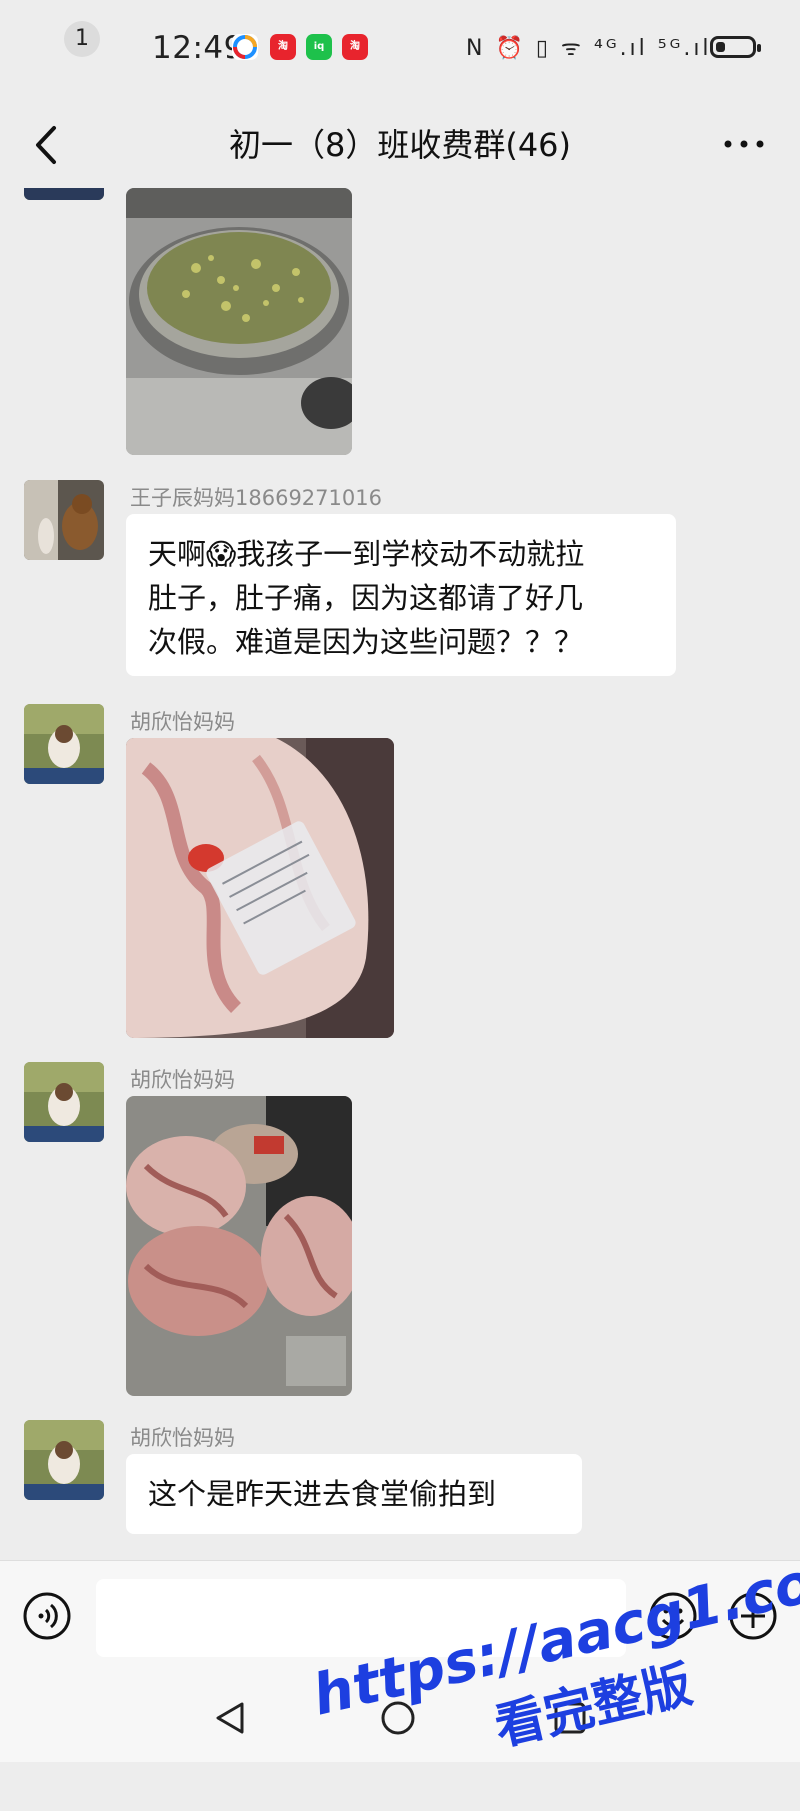 This screenshot has height=1811, width=800. I want to click on meat-on-table-photo, so click(239, 1246).